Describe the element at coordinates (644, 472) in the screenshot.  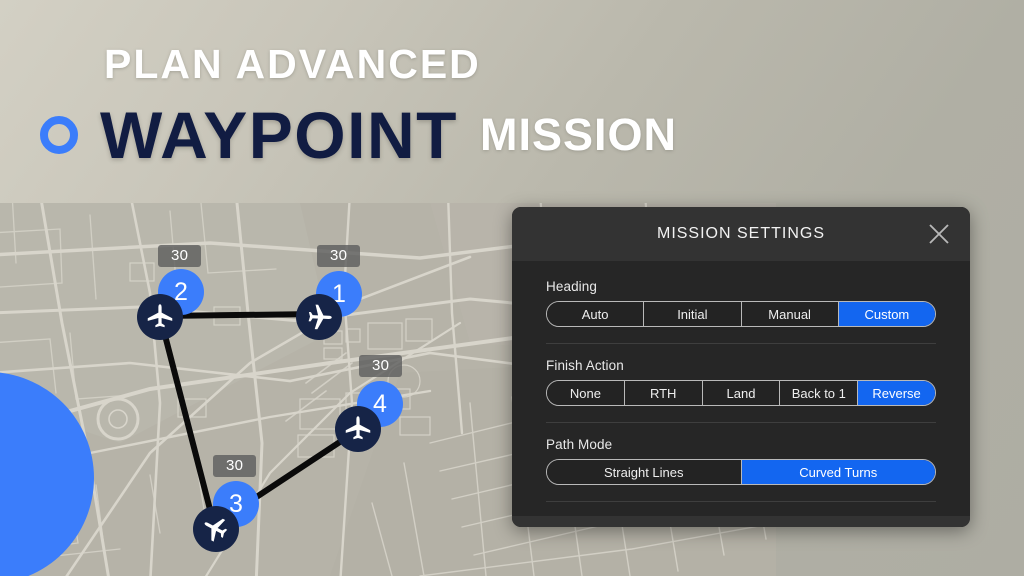
I see `path-mode-option-straight-lines: Straight Lines` at that location.